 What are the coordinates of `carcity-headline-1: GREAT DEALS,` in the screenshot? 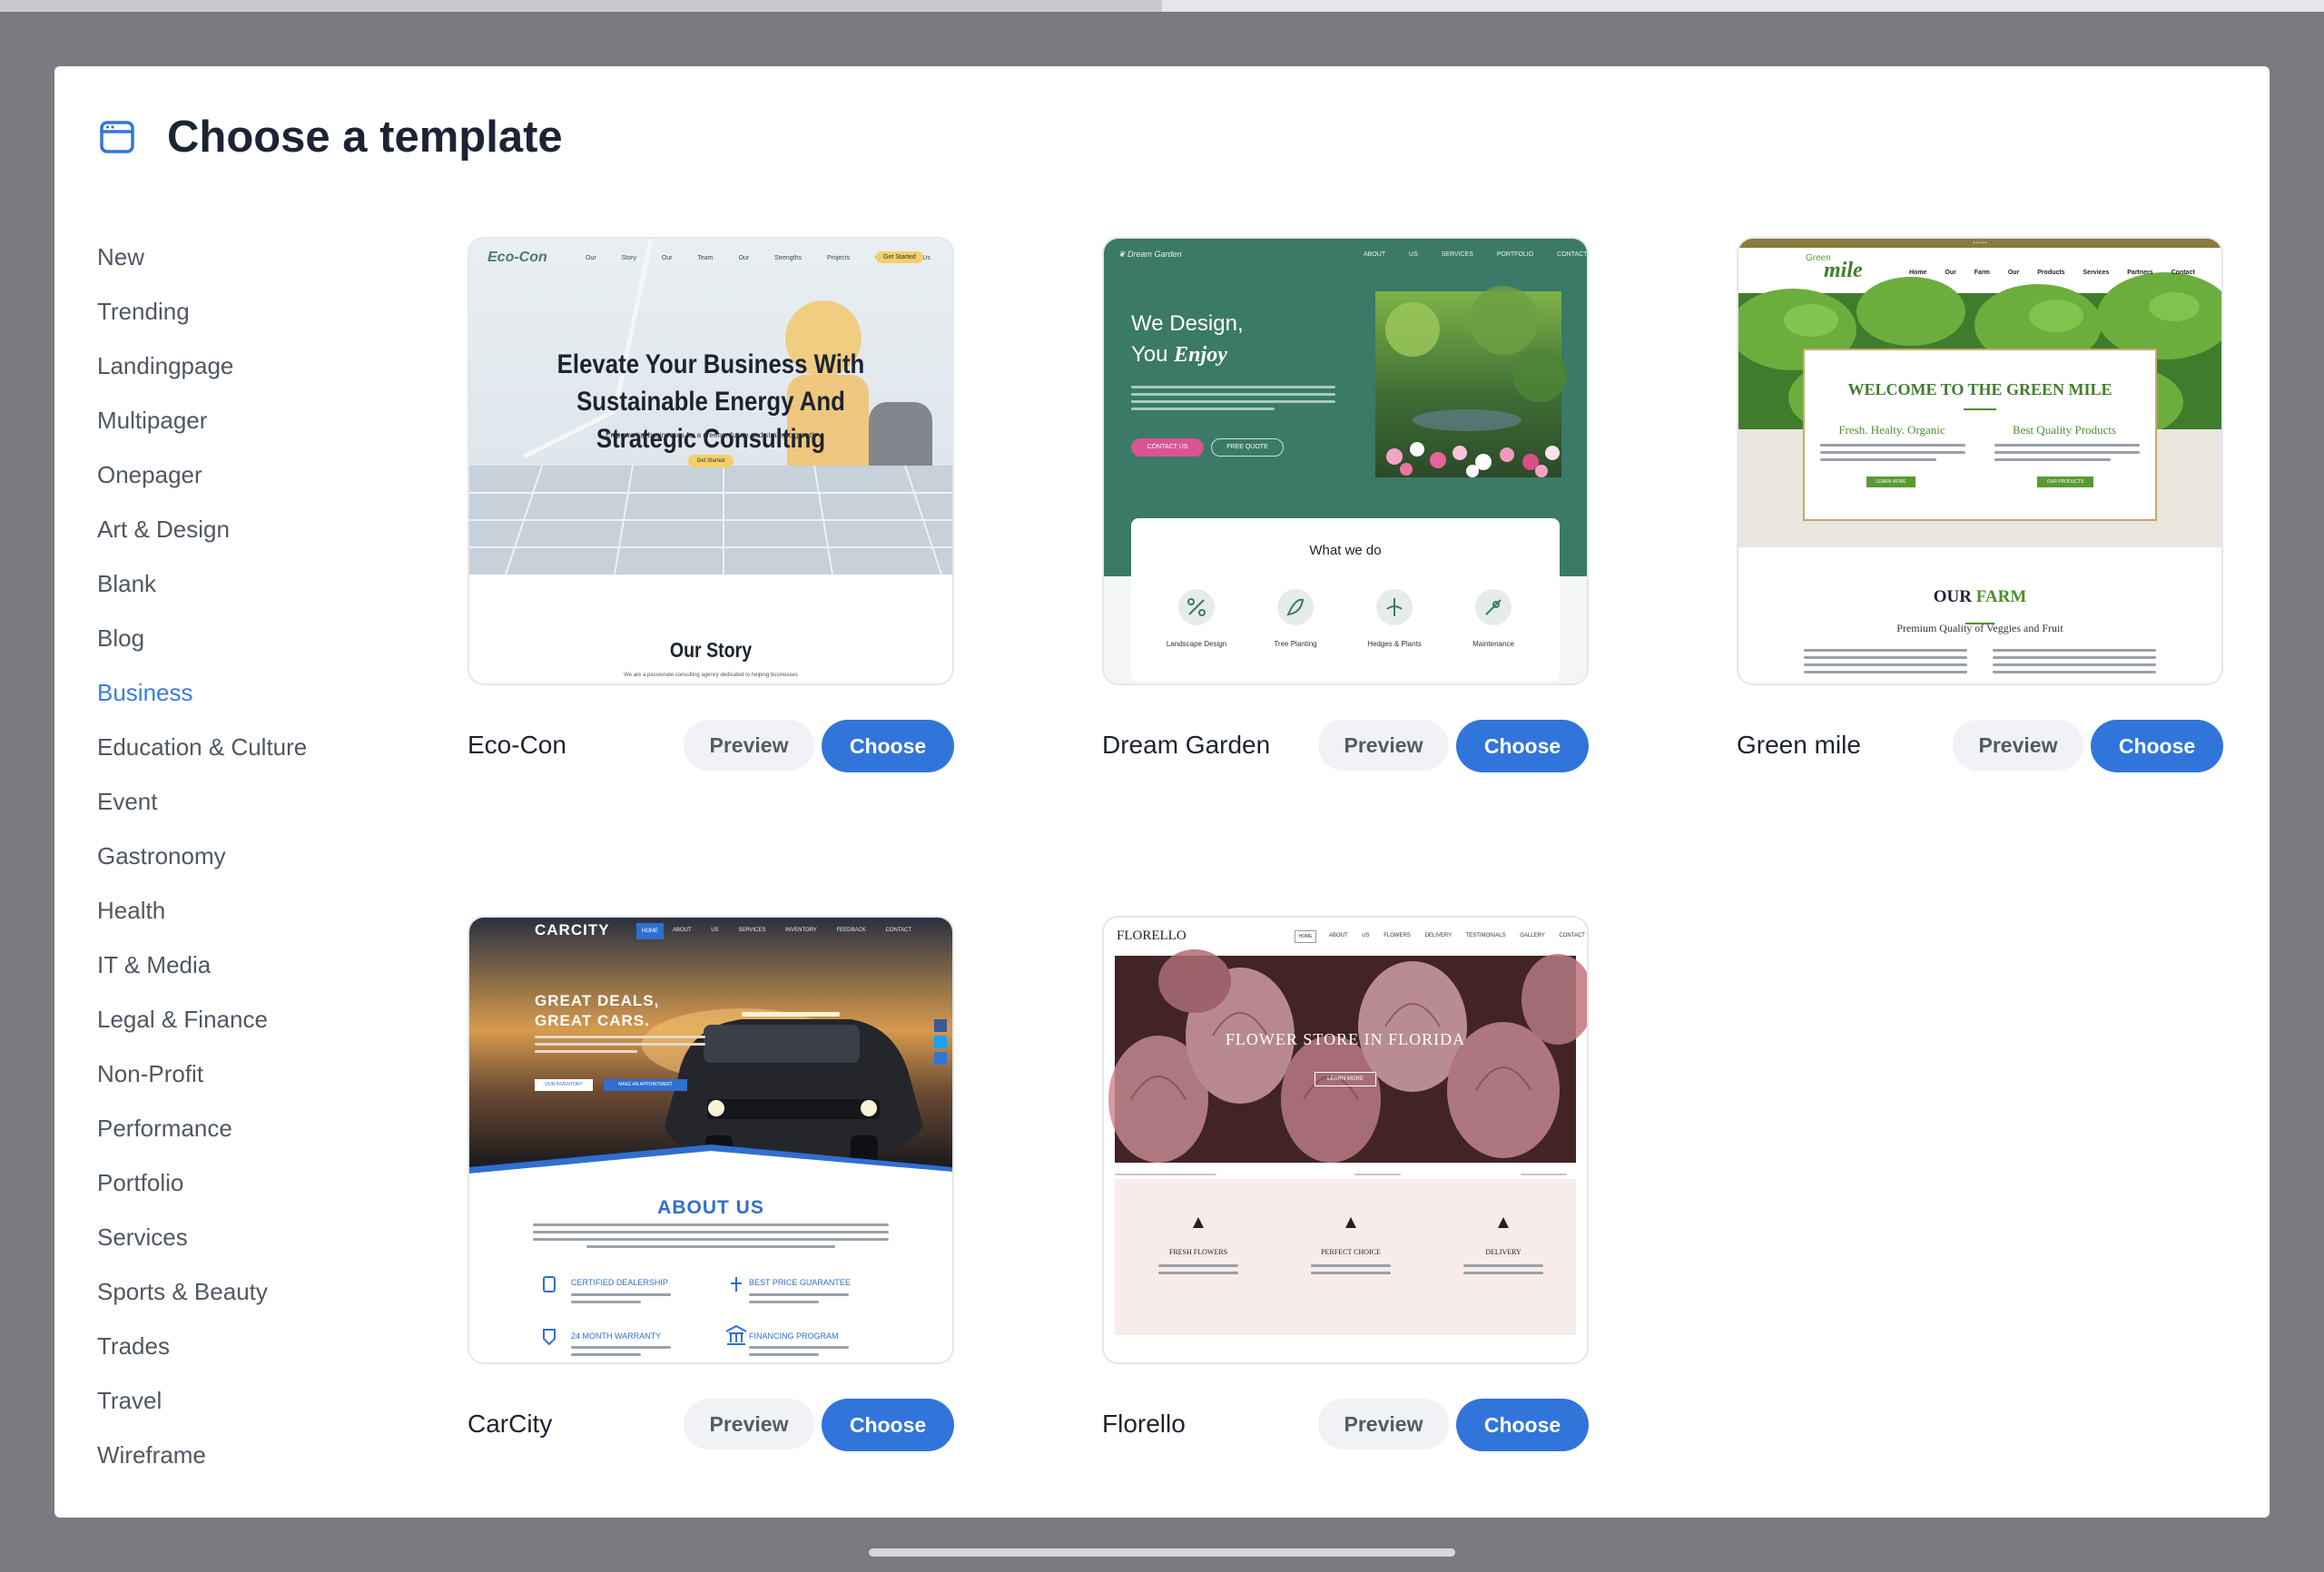 It's located at (597, 1000).